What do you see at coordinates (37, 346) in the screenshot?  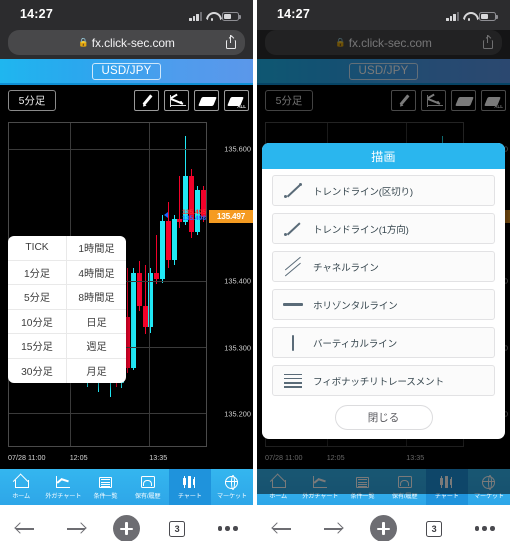 I see `timeframe-option: 15分足` at bounding box center [37, 346].